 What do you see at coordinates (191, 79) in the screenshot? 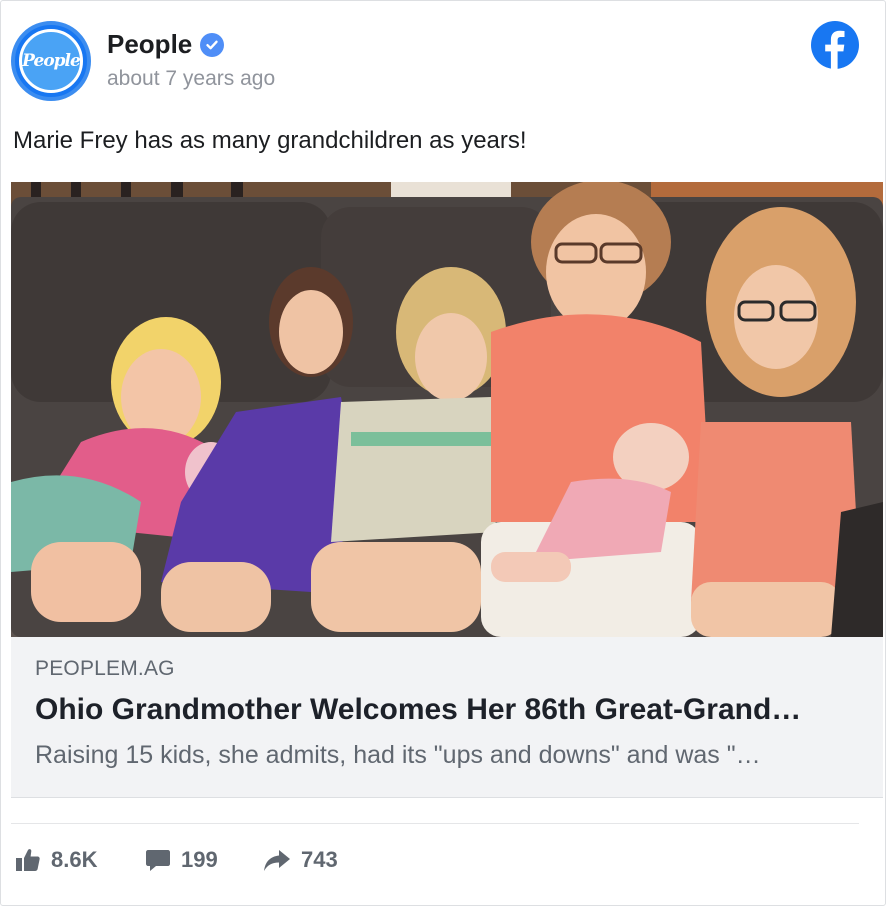
I see `post-timestamp: about 7 years ago` at bounding box center [191, 79].